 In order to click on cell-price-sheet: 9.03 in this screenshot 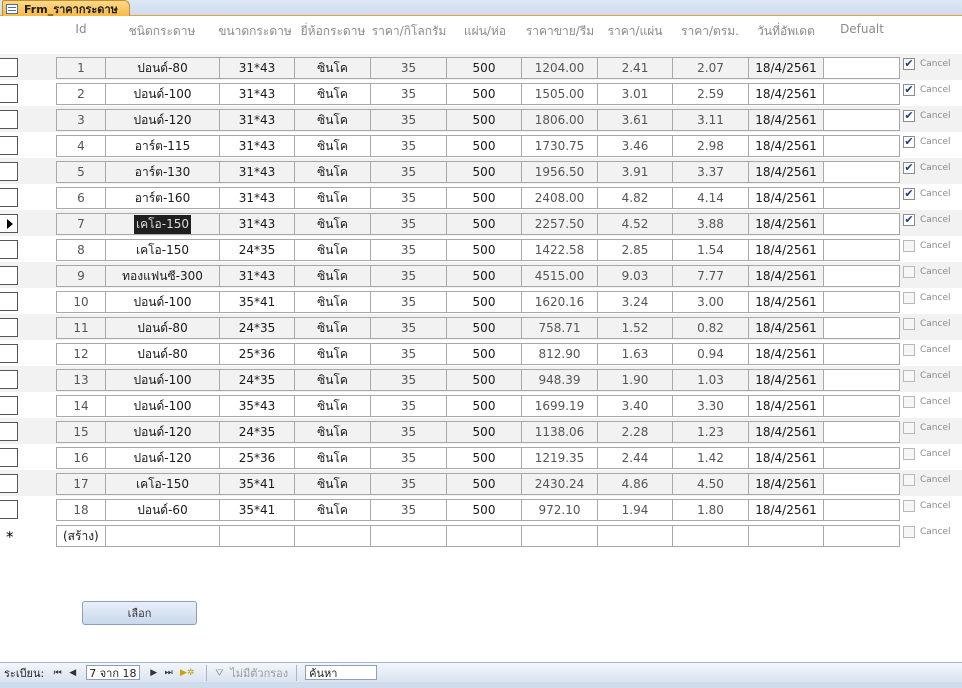, I will do `click(635, 276)`.